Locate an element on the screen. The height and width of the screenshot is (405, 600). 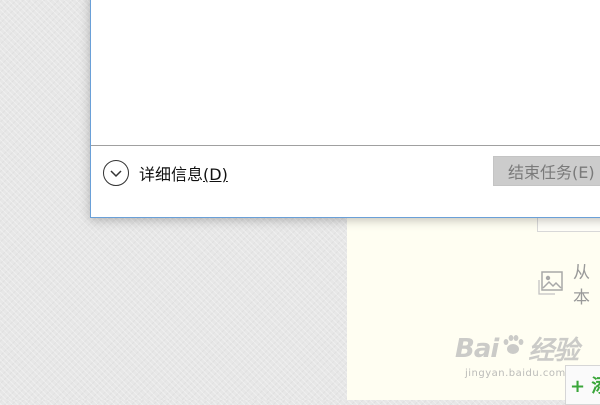
dialog-footer: 详细信息(D) 结束任务(E) is located at coordinates (345, 181).